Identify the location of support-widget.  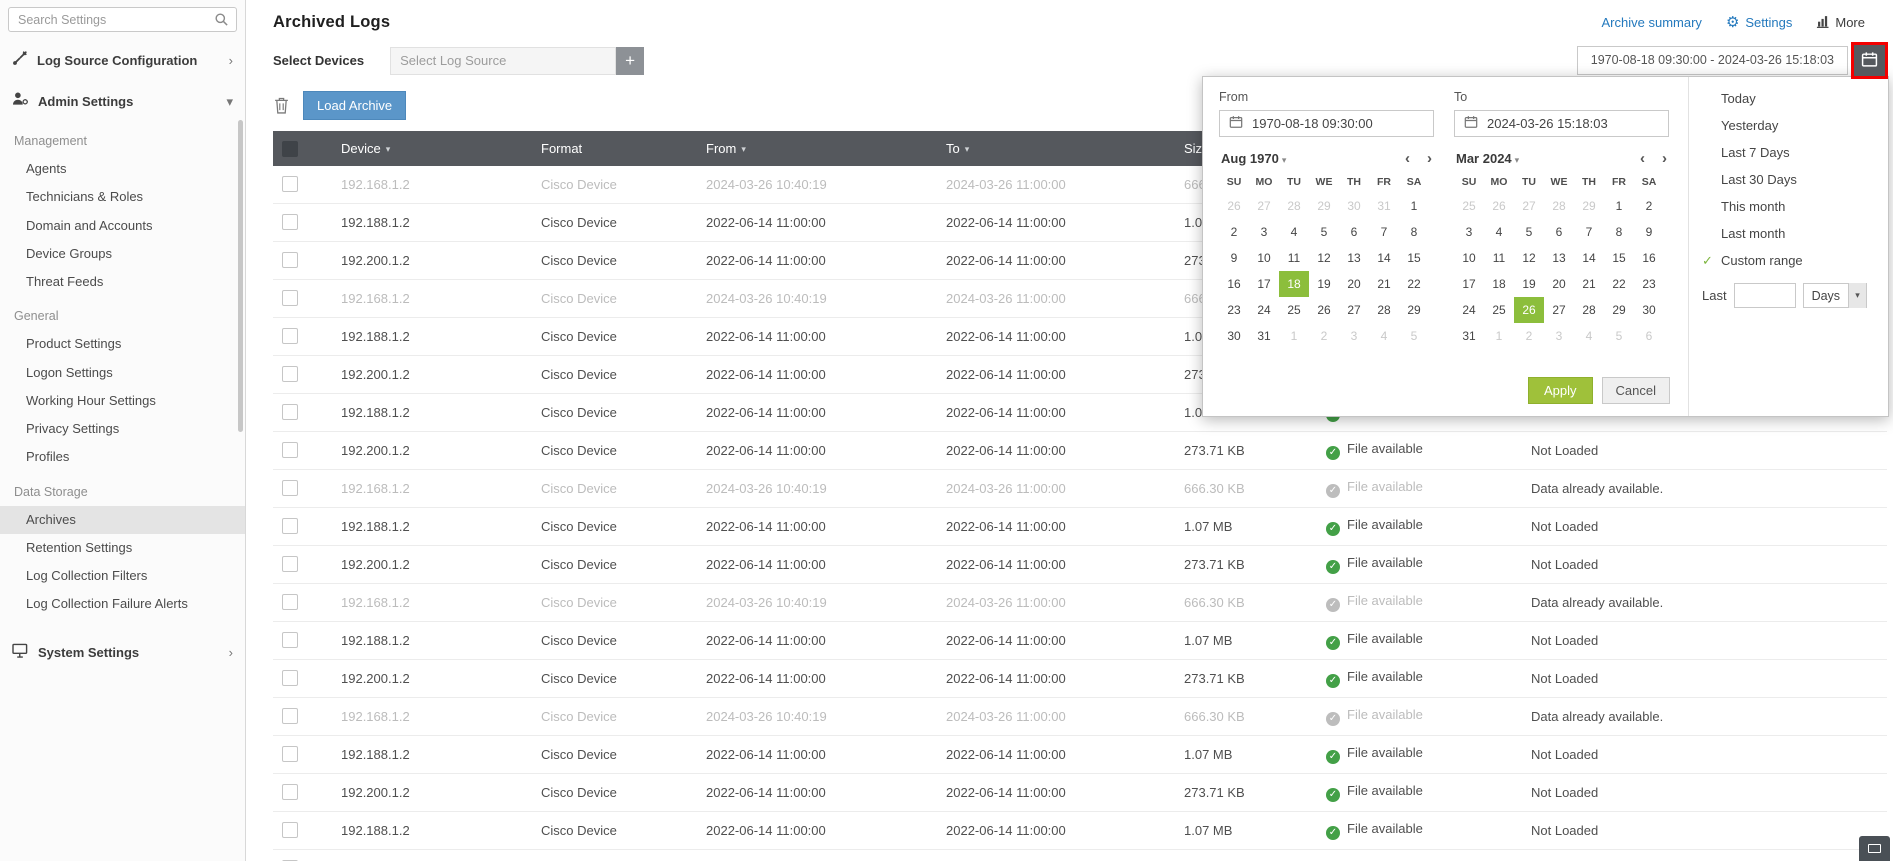
(1874, 848).